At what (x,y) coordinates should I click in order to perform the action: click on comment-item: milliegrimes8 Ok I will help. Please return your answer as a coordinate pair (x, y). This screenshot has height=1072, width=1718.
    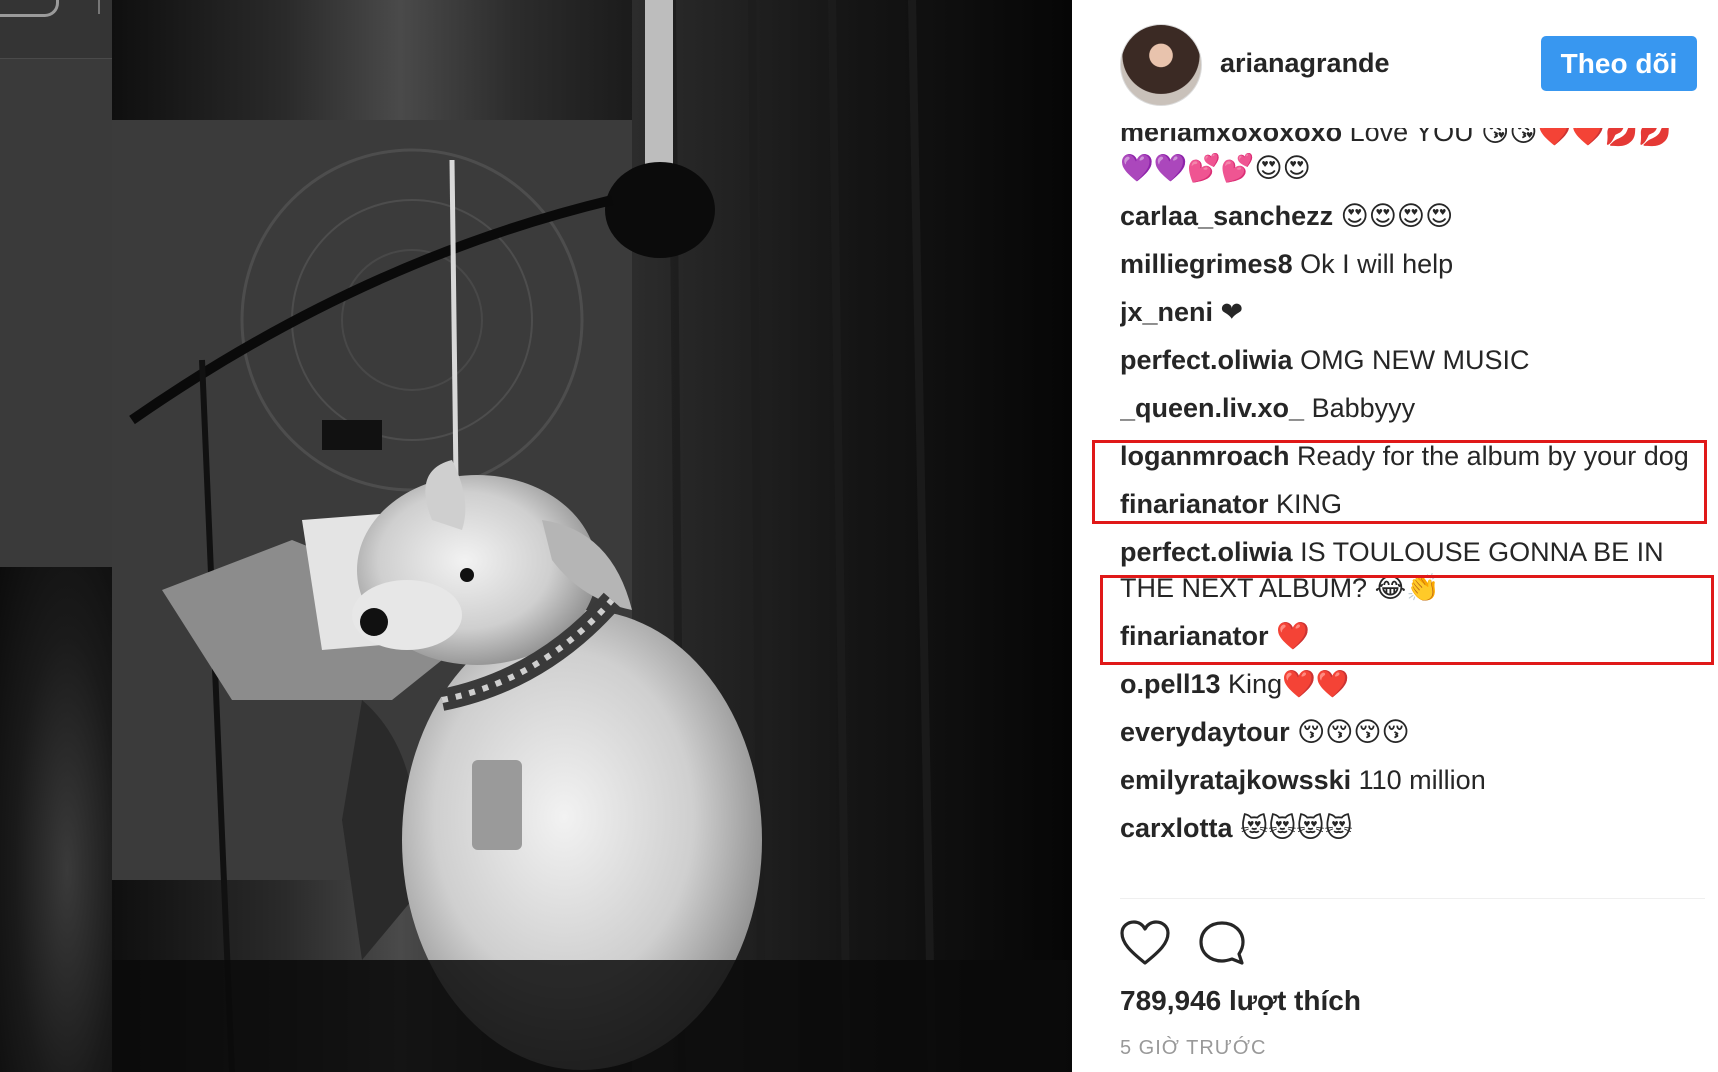
    Looking at the image, I should click on (1412, 264).